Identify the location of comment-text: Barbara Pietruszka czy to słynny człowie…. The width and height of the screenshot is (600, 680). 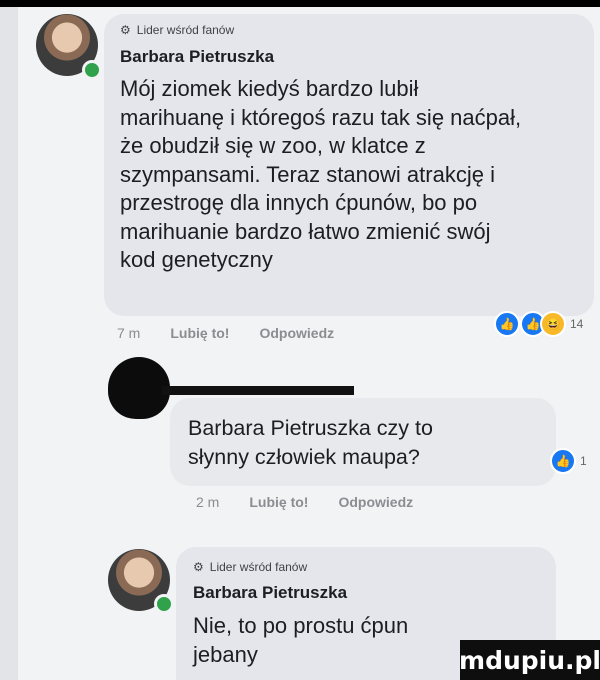
(310, 442).